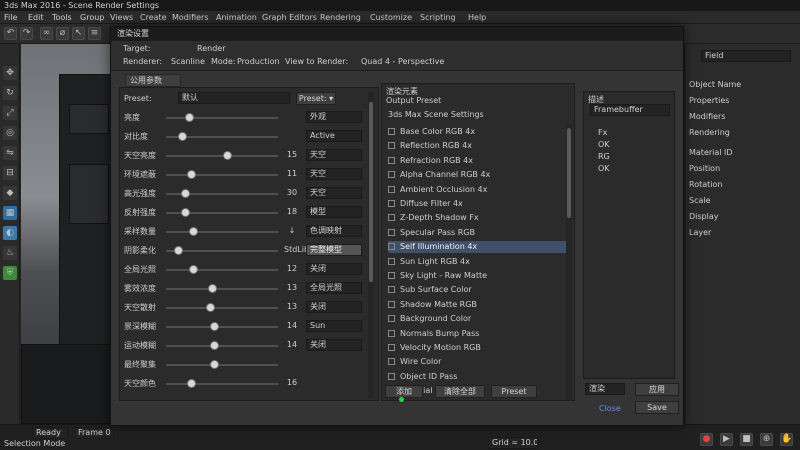  Describe the element at coordinates (477, 17) in the screenshot. I see `menu-help: Help` at that location.